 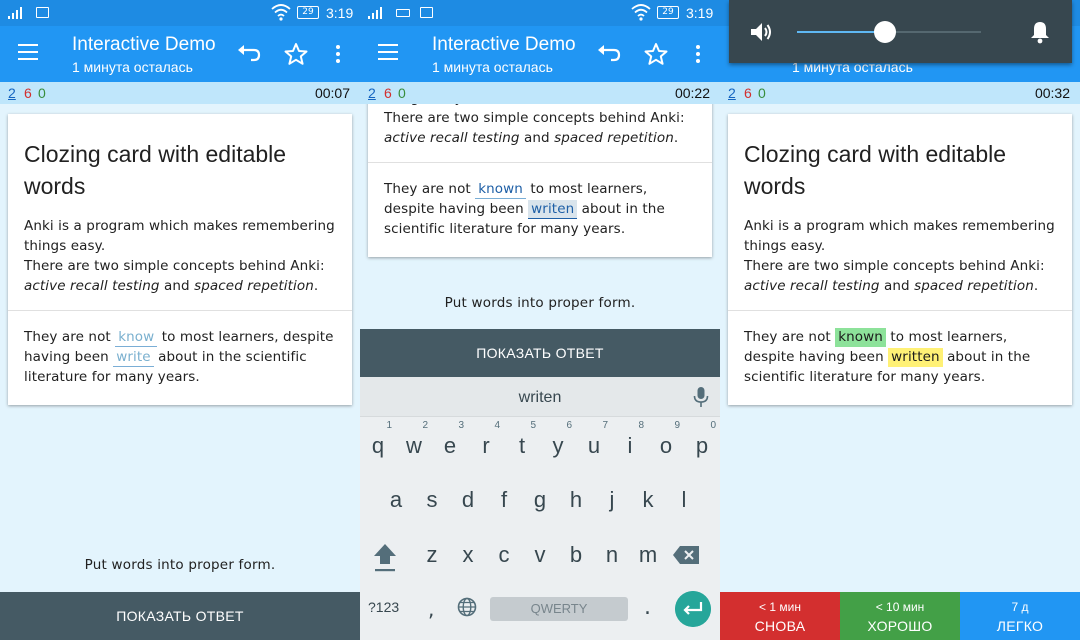 I want to click on status-time: 3:19, so click(x=340, y=13).